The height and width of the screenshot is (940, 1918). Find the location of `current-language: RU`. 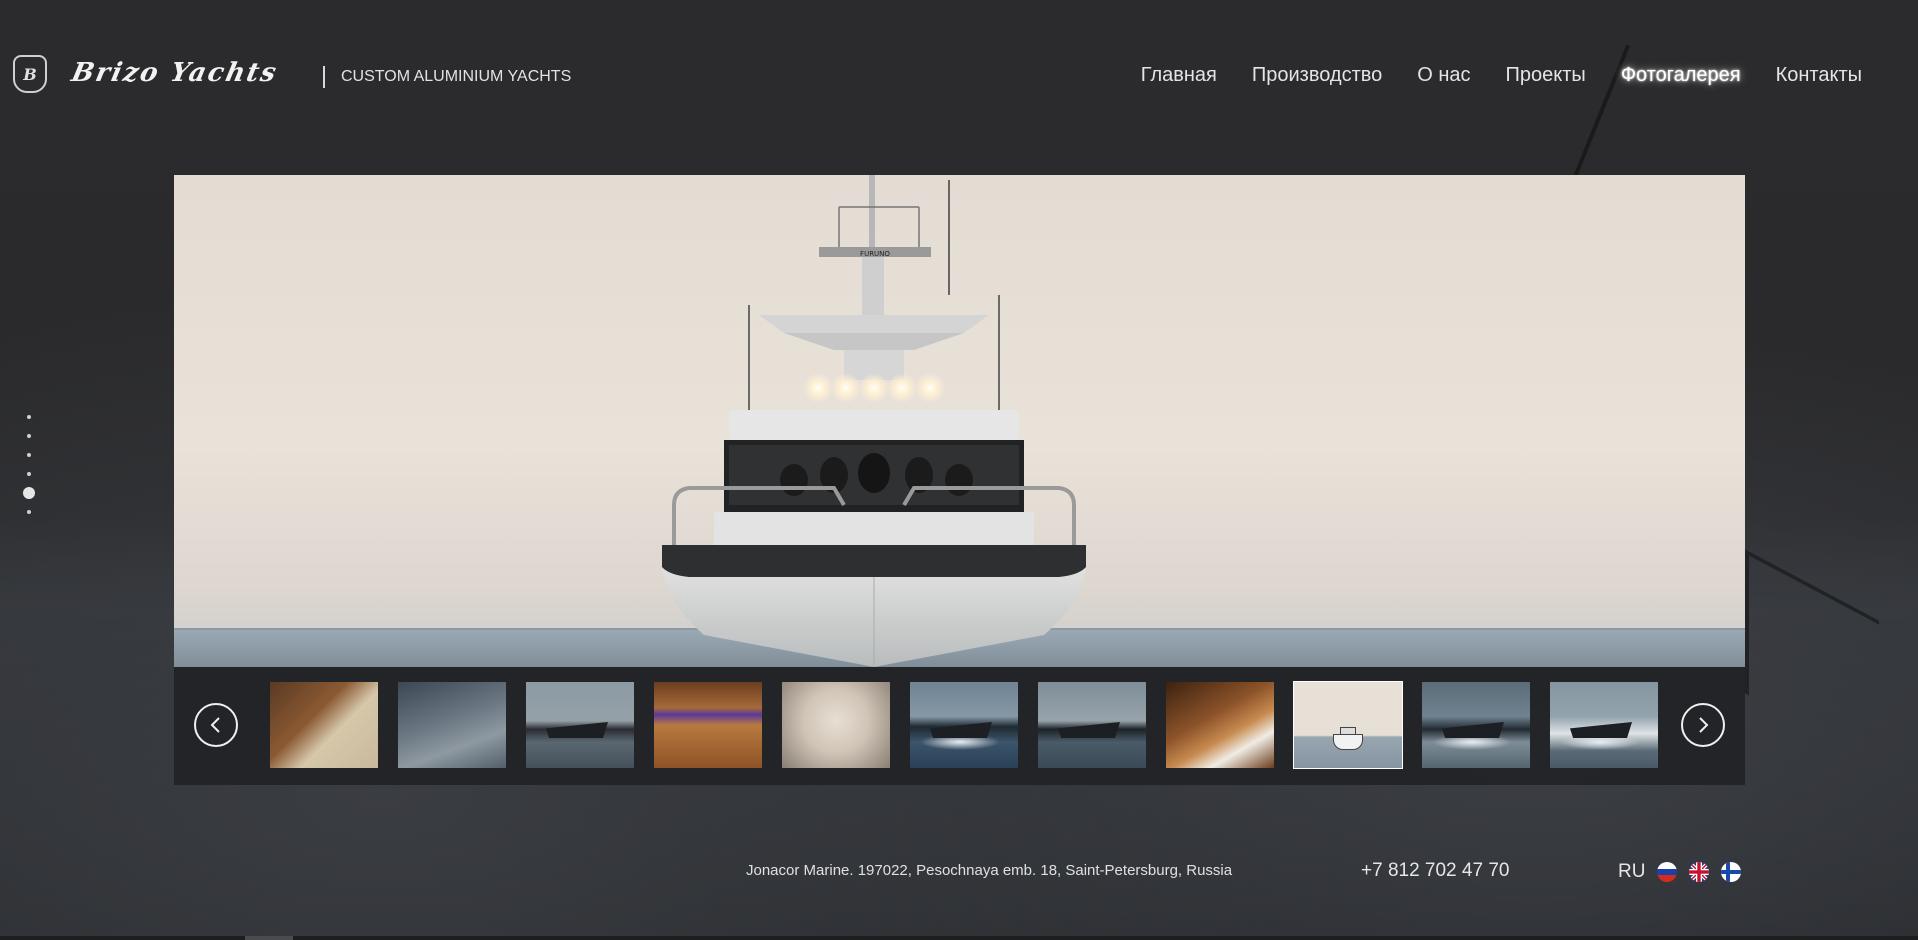

current-language: RU is located at coordinates (1632, 871).